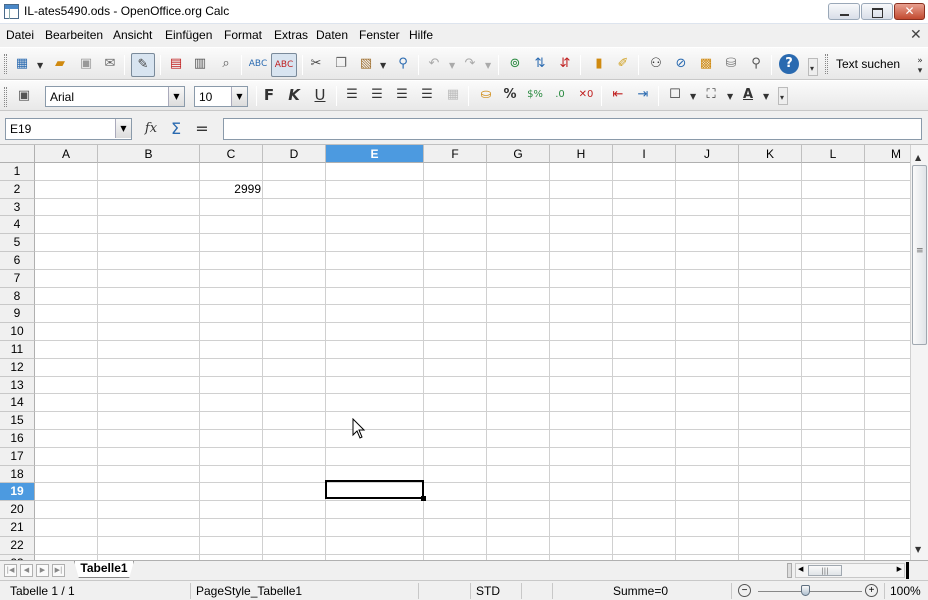 The image size is (928, 600). I want to click on column-header-l: L, so click(833, 154).